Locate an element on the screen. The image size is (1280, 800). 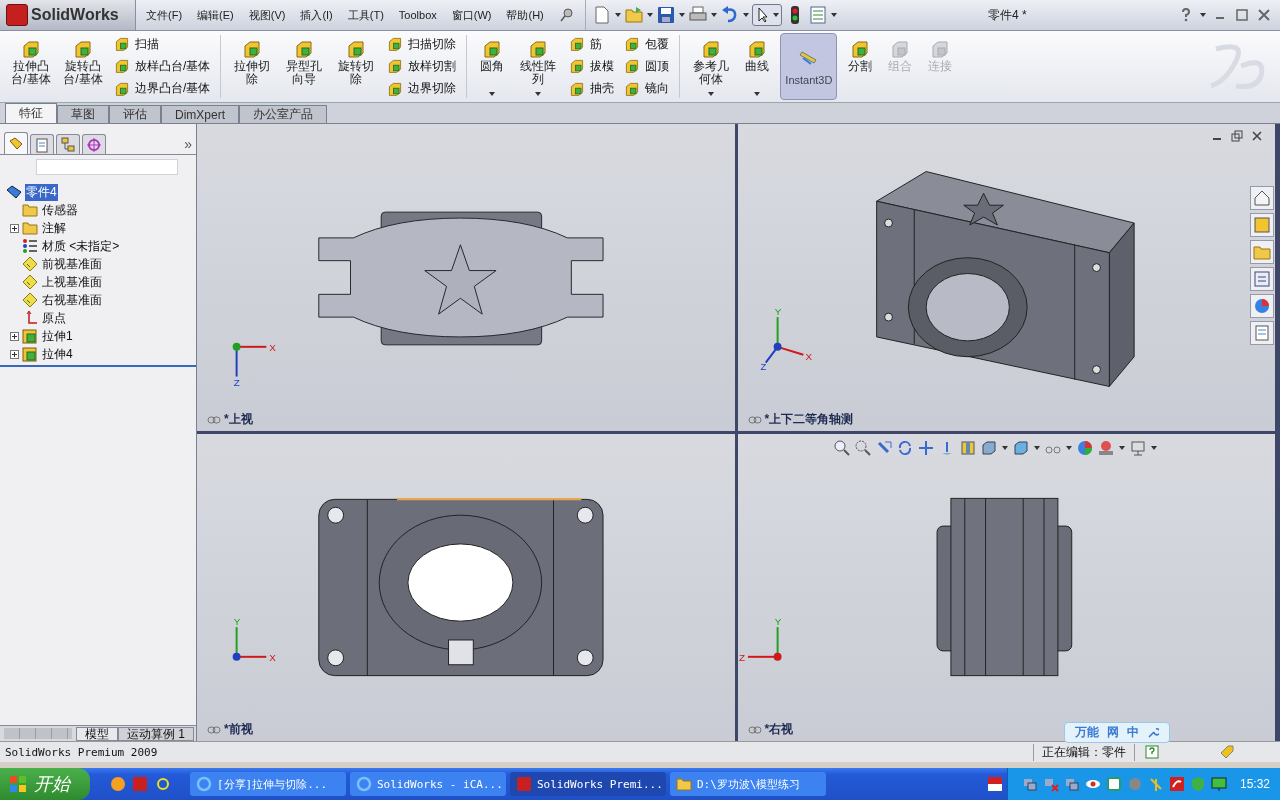
cube-icon is located at coordinates (1020, 448).